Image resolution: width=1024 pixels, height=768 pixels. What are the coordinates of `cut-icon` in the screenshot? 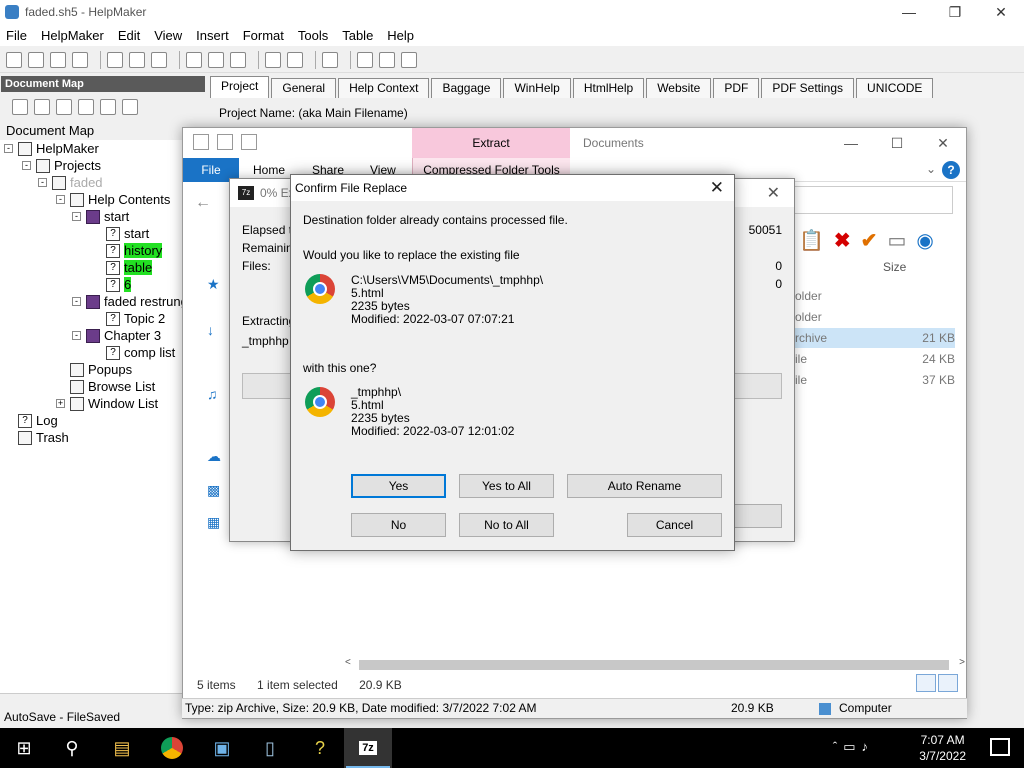 It's located at (194, 59).